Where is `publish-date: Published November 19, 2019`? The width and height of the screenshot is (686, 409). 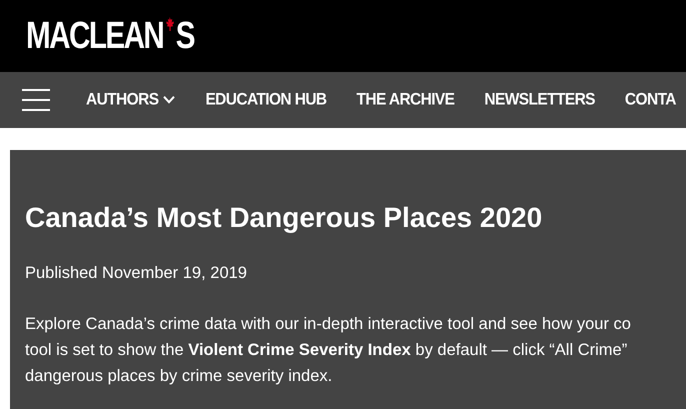 publish-date: Published November 19, 2019 is located at coordinates (136, 273).